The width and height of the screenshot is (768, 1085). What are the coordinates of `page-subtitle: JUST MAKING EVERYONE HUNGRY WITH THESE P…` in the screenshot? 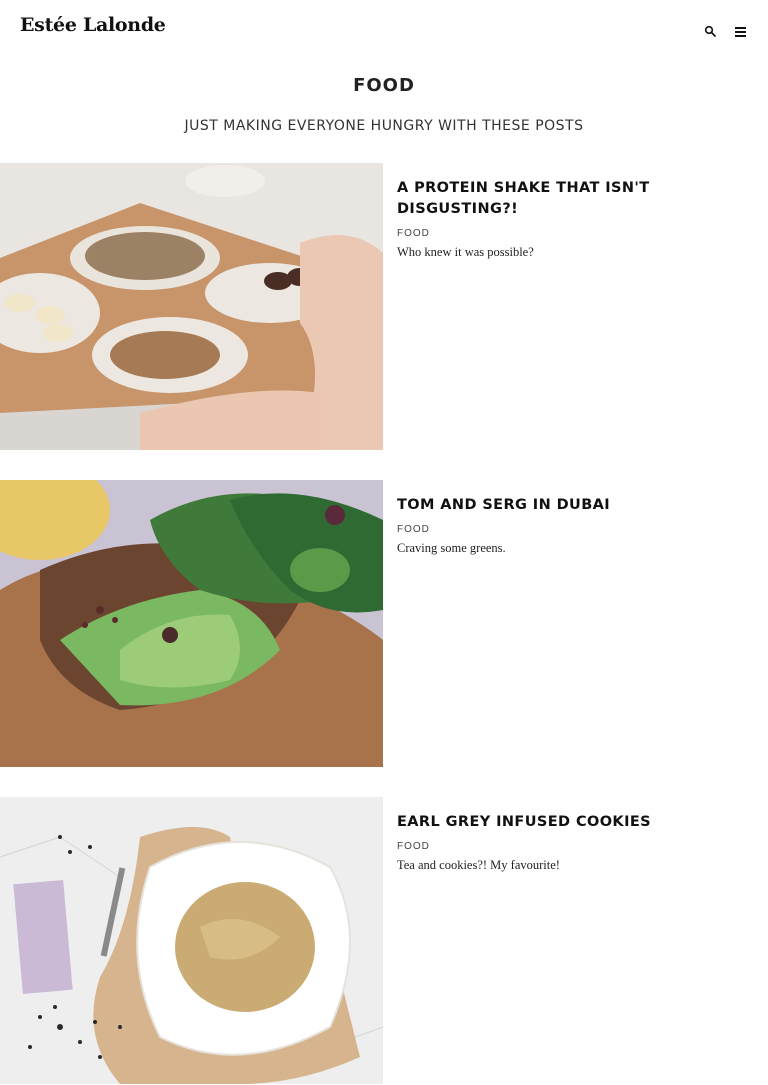 It's located at (384, 126).